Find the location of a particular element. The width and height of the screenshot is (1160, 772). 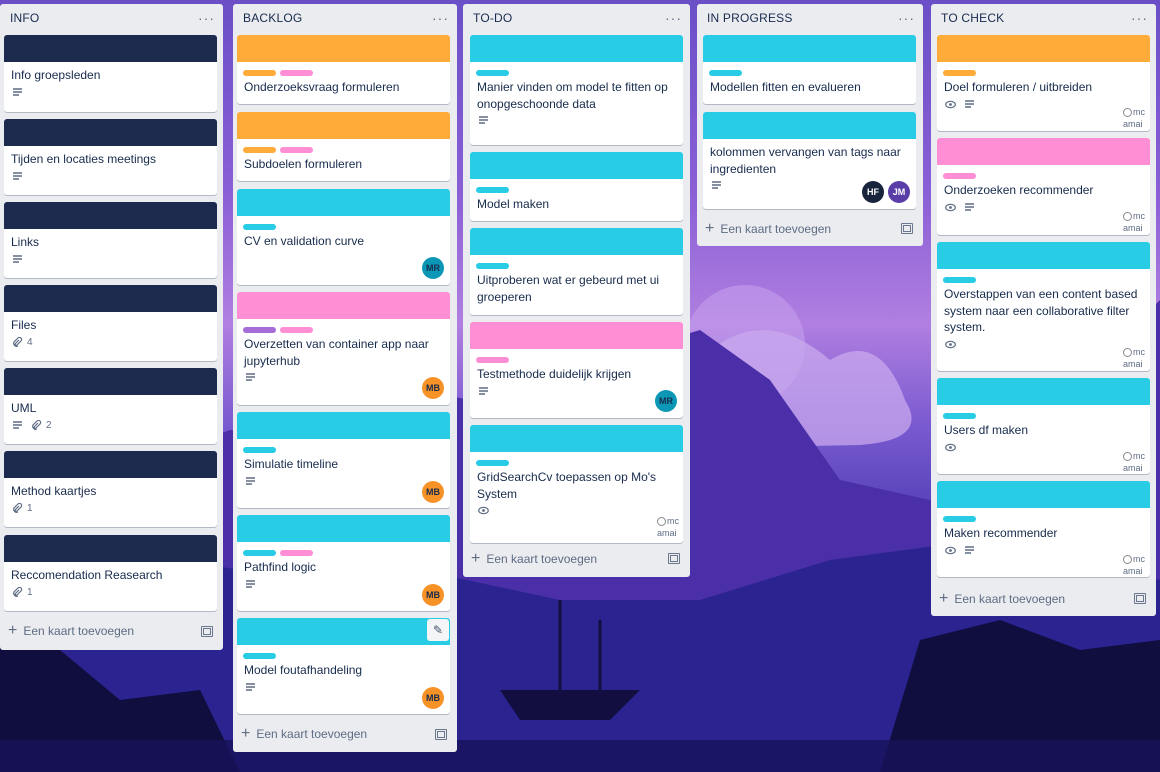

card-reccomendation-reasearch: Reccomendation Reasearch 1 is located at coordinates (110, 573).